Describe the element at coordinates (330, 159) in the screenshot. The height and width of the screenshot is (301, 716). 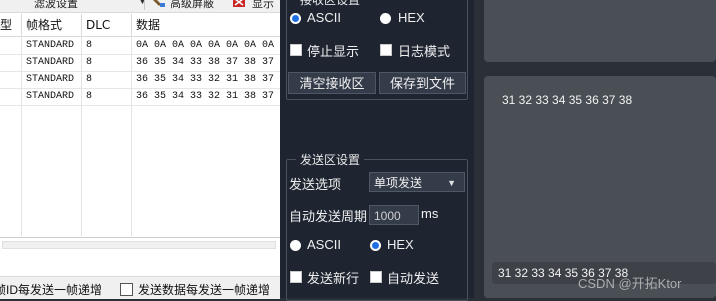
I see `send-settings-title: 发送区设置` at that location.